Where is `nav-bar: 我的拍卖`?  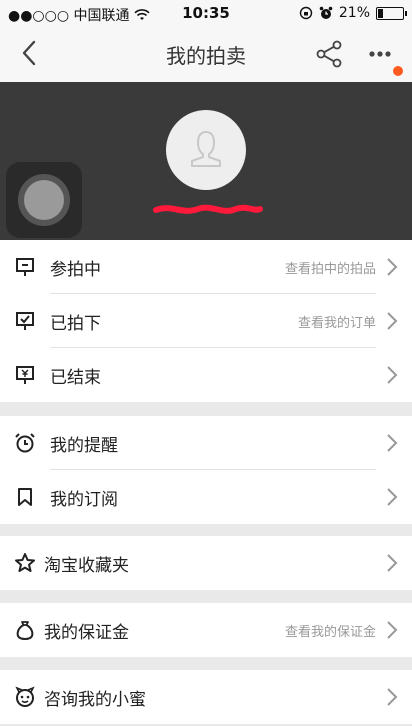
nav-bar: 我的拍卖 is located at coordinates (206, 54).